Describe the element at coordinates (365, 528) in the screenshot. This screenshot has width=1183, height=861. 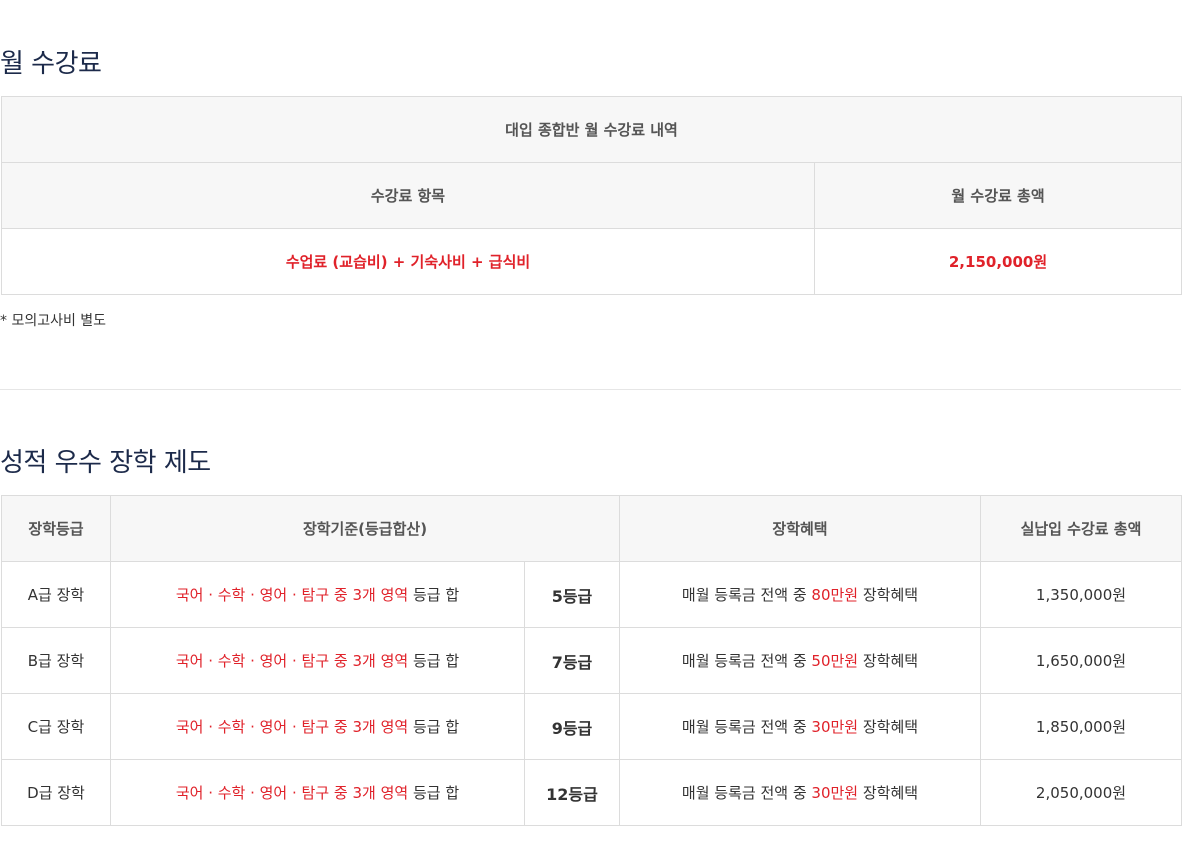
I see `sch-header-criteria: 장학기준(등급합산)` at that location.